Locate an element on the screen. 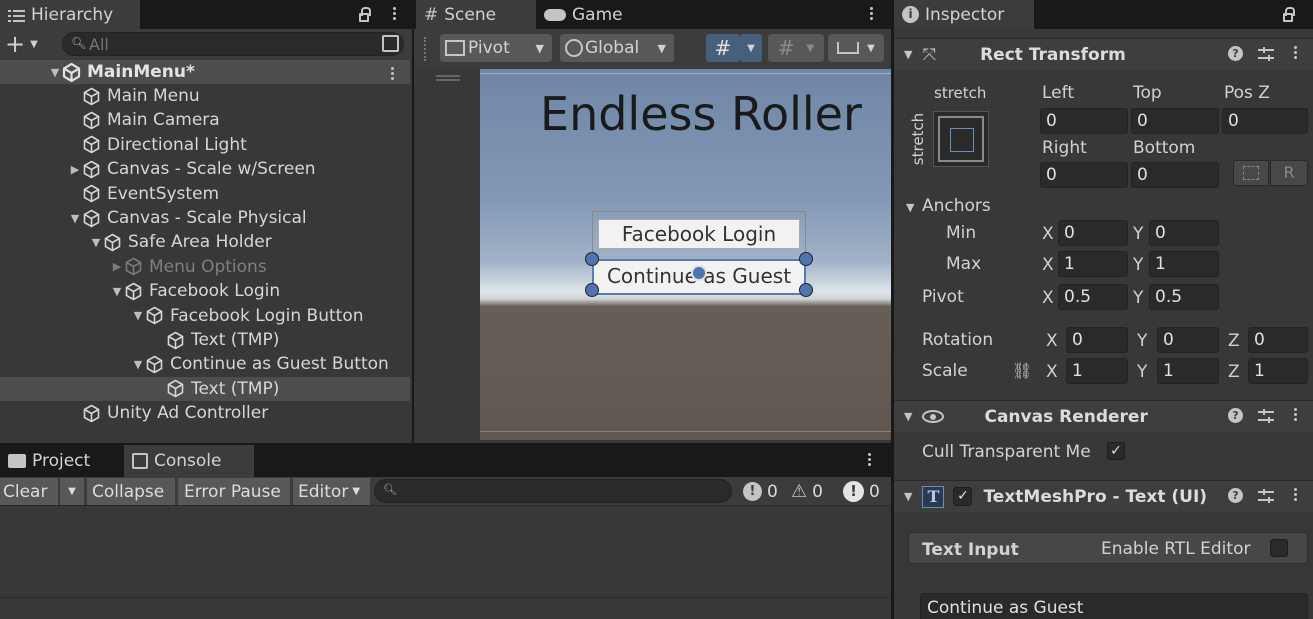  hierarchy-item: Unity Ad Controller is located at coordinates (205, 413).